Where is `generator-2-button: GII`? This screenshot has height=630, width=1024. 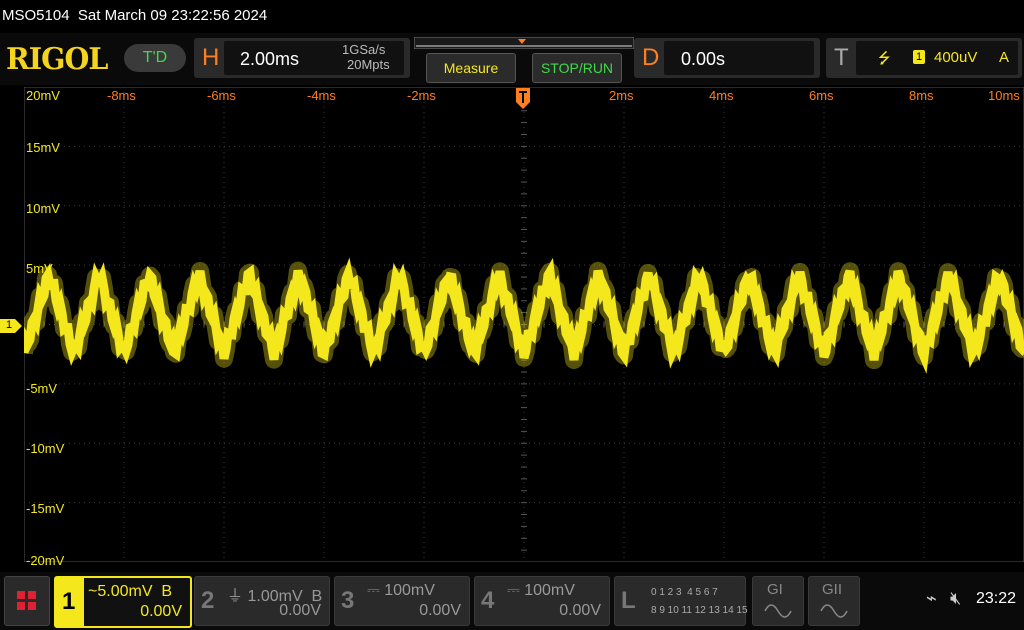 generator-2-button: GII is located at coordinates (834, 601).